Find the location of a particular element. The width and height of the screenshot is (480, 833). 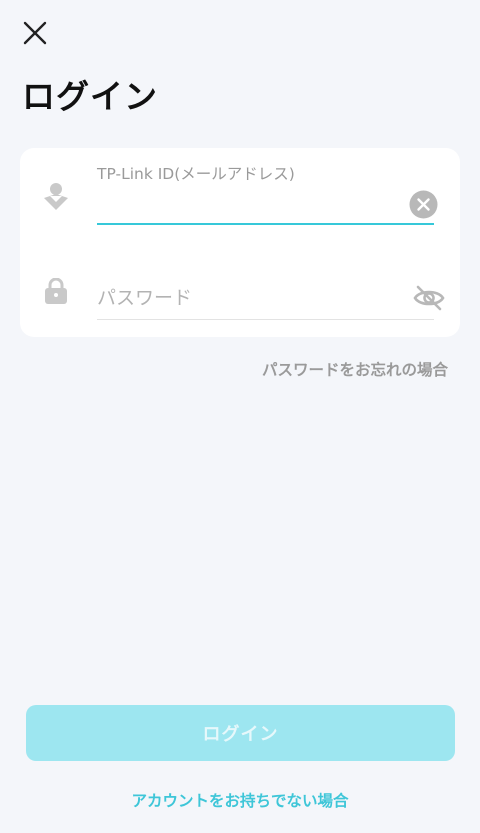

no-account-link: アカウントをお持ちでない場合 is located at coordinates (240, 800).